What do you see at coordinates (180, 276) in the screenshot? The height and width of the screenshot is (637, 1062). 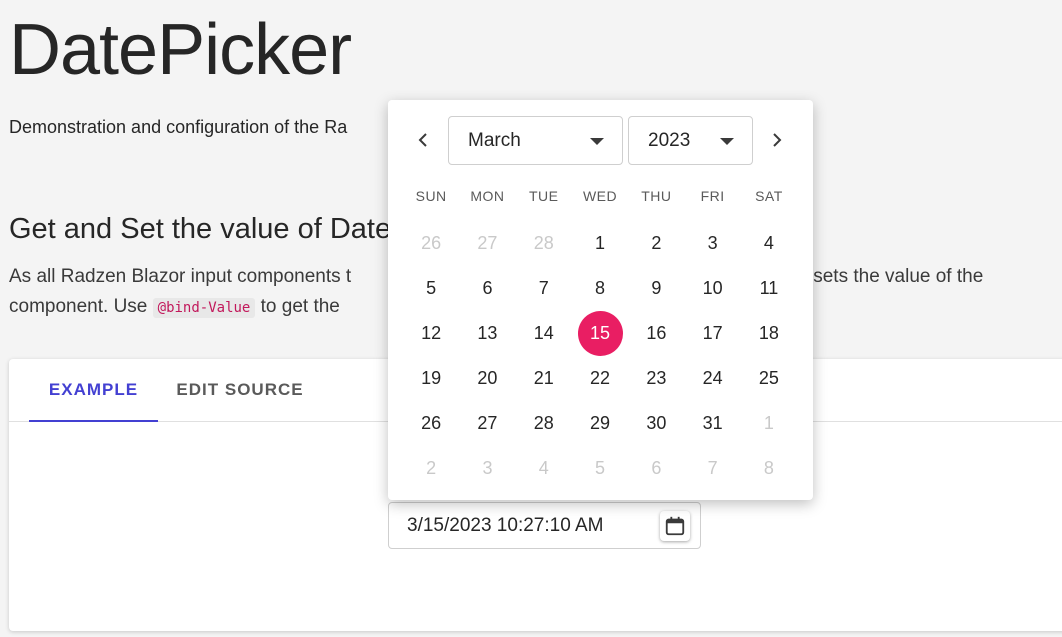 I see `description-line-1-text: As all Radzen Blazor input components t` at bounding box center [180, 276].